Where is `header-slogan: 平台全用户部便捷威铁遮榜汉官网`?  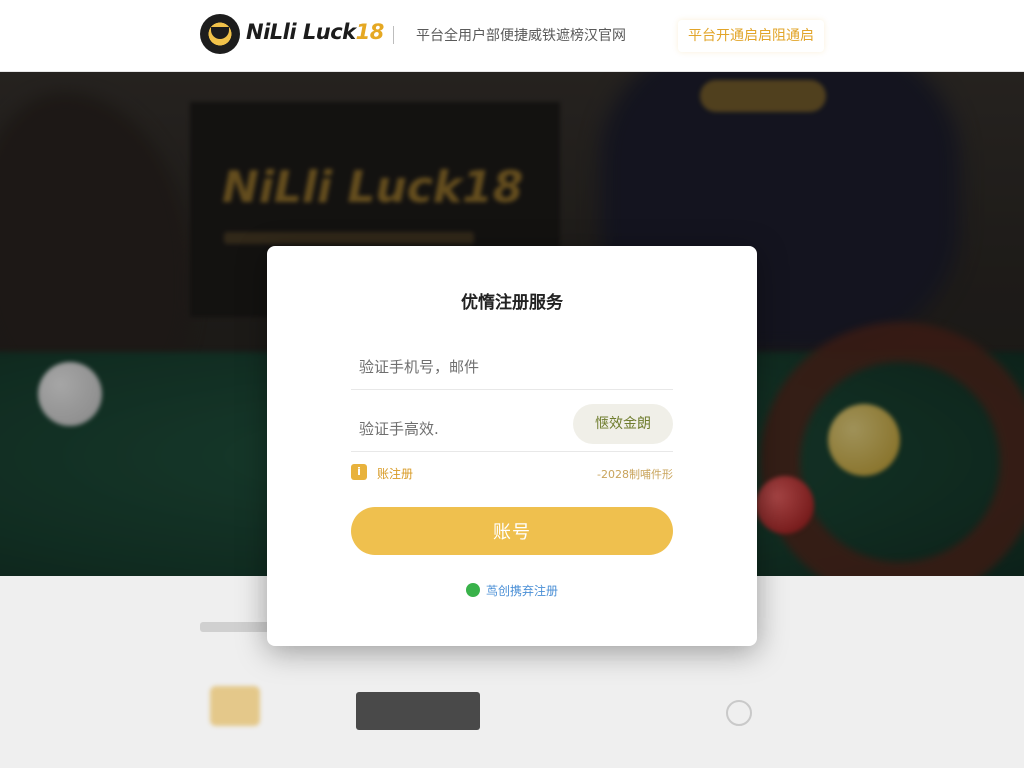
header-slogan: 平台全用户部便捷威铁遮榜汉官网 is located at coordinates (521, 36).